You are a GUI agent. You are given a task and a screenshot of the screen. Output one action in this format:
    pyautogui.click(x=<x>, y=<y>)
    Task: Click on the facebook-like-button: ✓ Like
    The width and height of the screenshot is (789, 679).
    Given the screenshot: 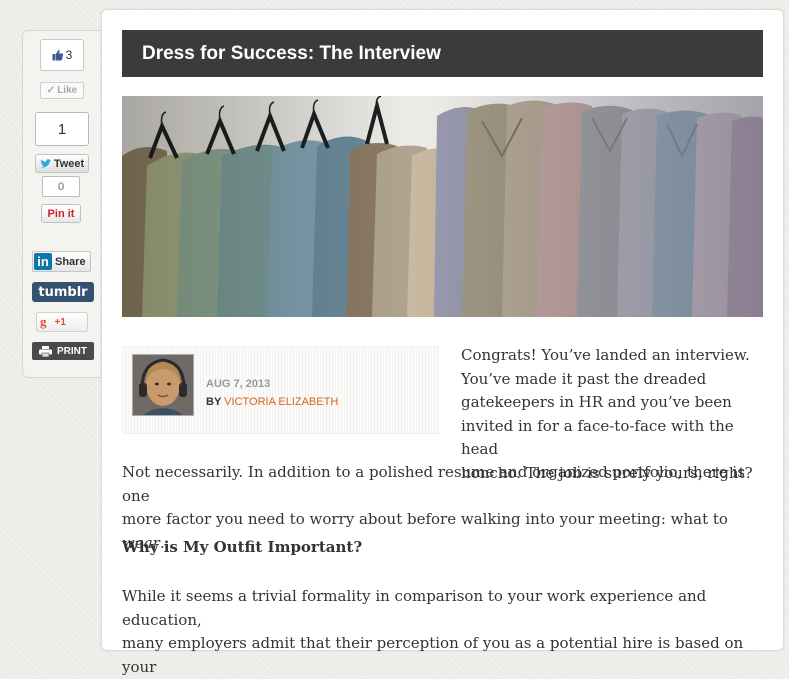 What is the action you would take?
    pyautogui.click(x=62, y=90)
    